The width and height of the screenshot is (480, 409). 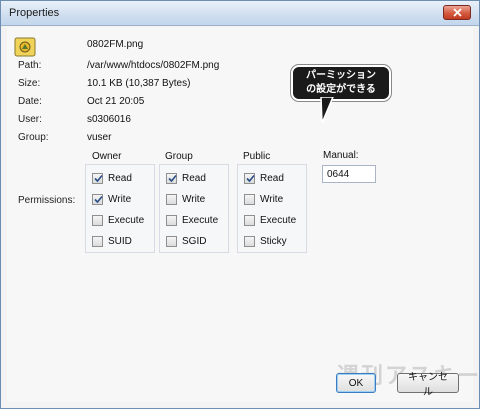 What do you see at coordinates (273, 241) in the screenshot?
I see `checkbox-label: Sticky` at bounding box center [273, 241].